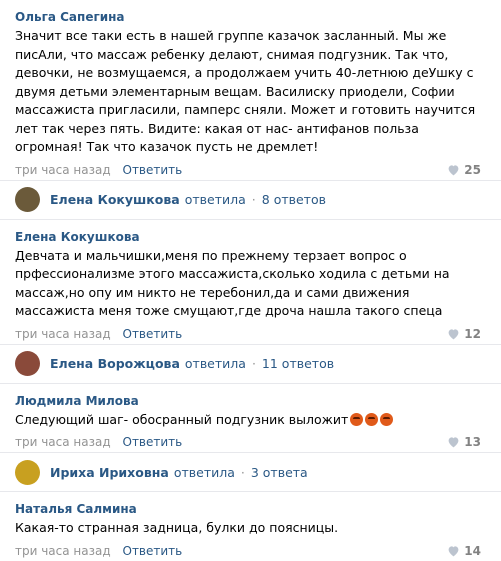  What do you see at coordinates (115, 363) in the screenshot?
I see `thread-author: Елена Ворожцова` at bounding box center [115, 363].